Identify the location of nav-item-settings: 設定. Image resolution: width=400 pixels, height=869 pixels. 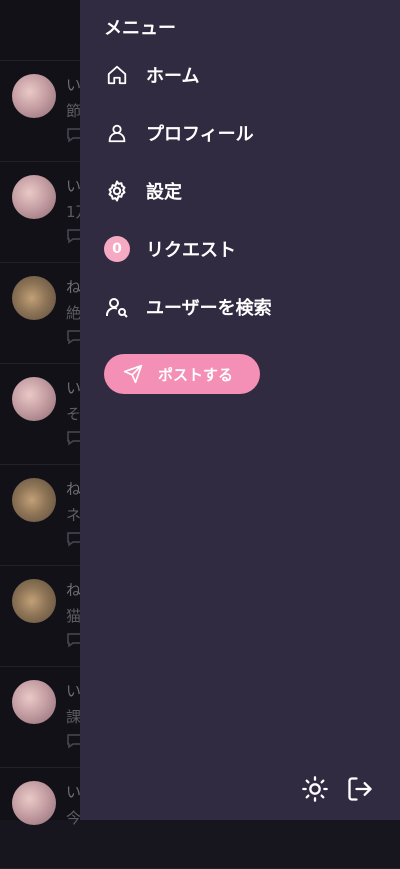
(244, 191).